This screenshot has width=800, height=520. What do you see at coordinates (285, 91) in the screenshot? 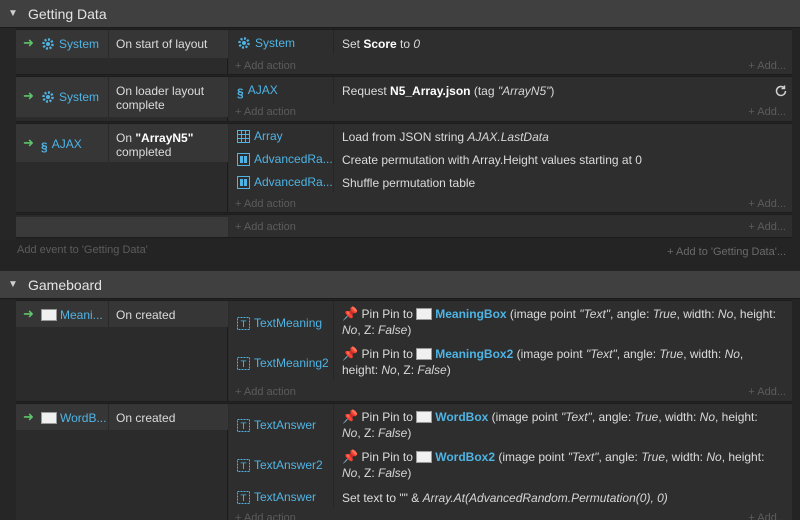
I see `action-object: § AJAX` at bounding box center [285, 91].